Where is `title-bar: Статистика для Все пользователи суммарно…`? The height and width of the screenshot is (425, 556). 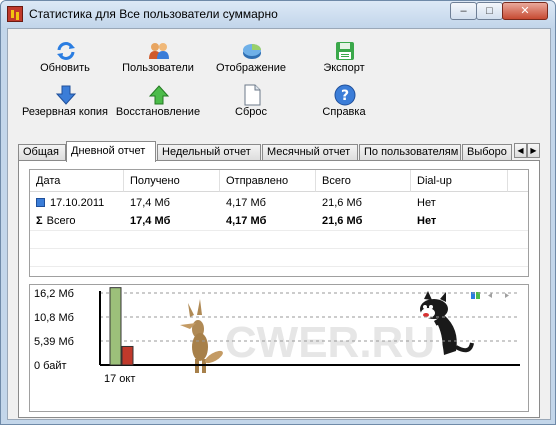
title-bar: Статистика для Все пользователи суммарно… is located at coordinates (278, 14).